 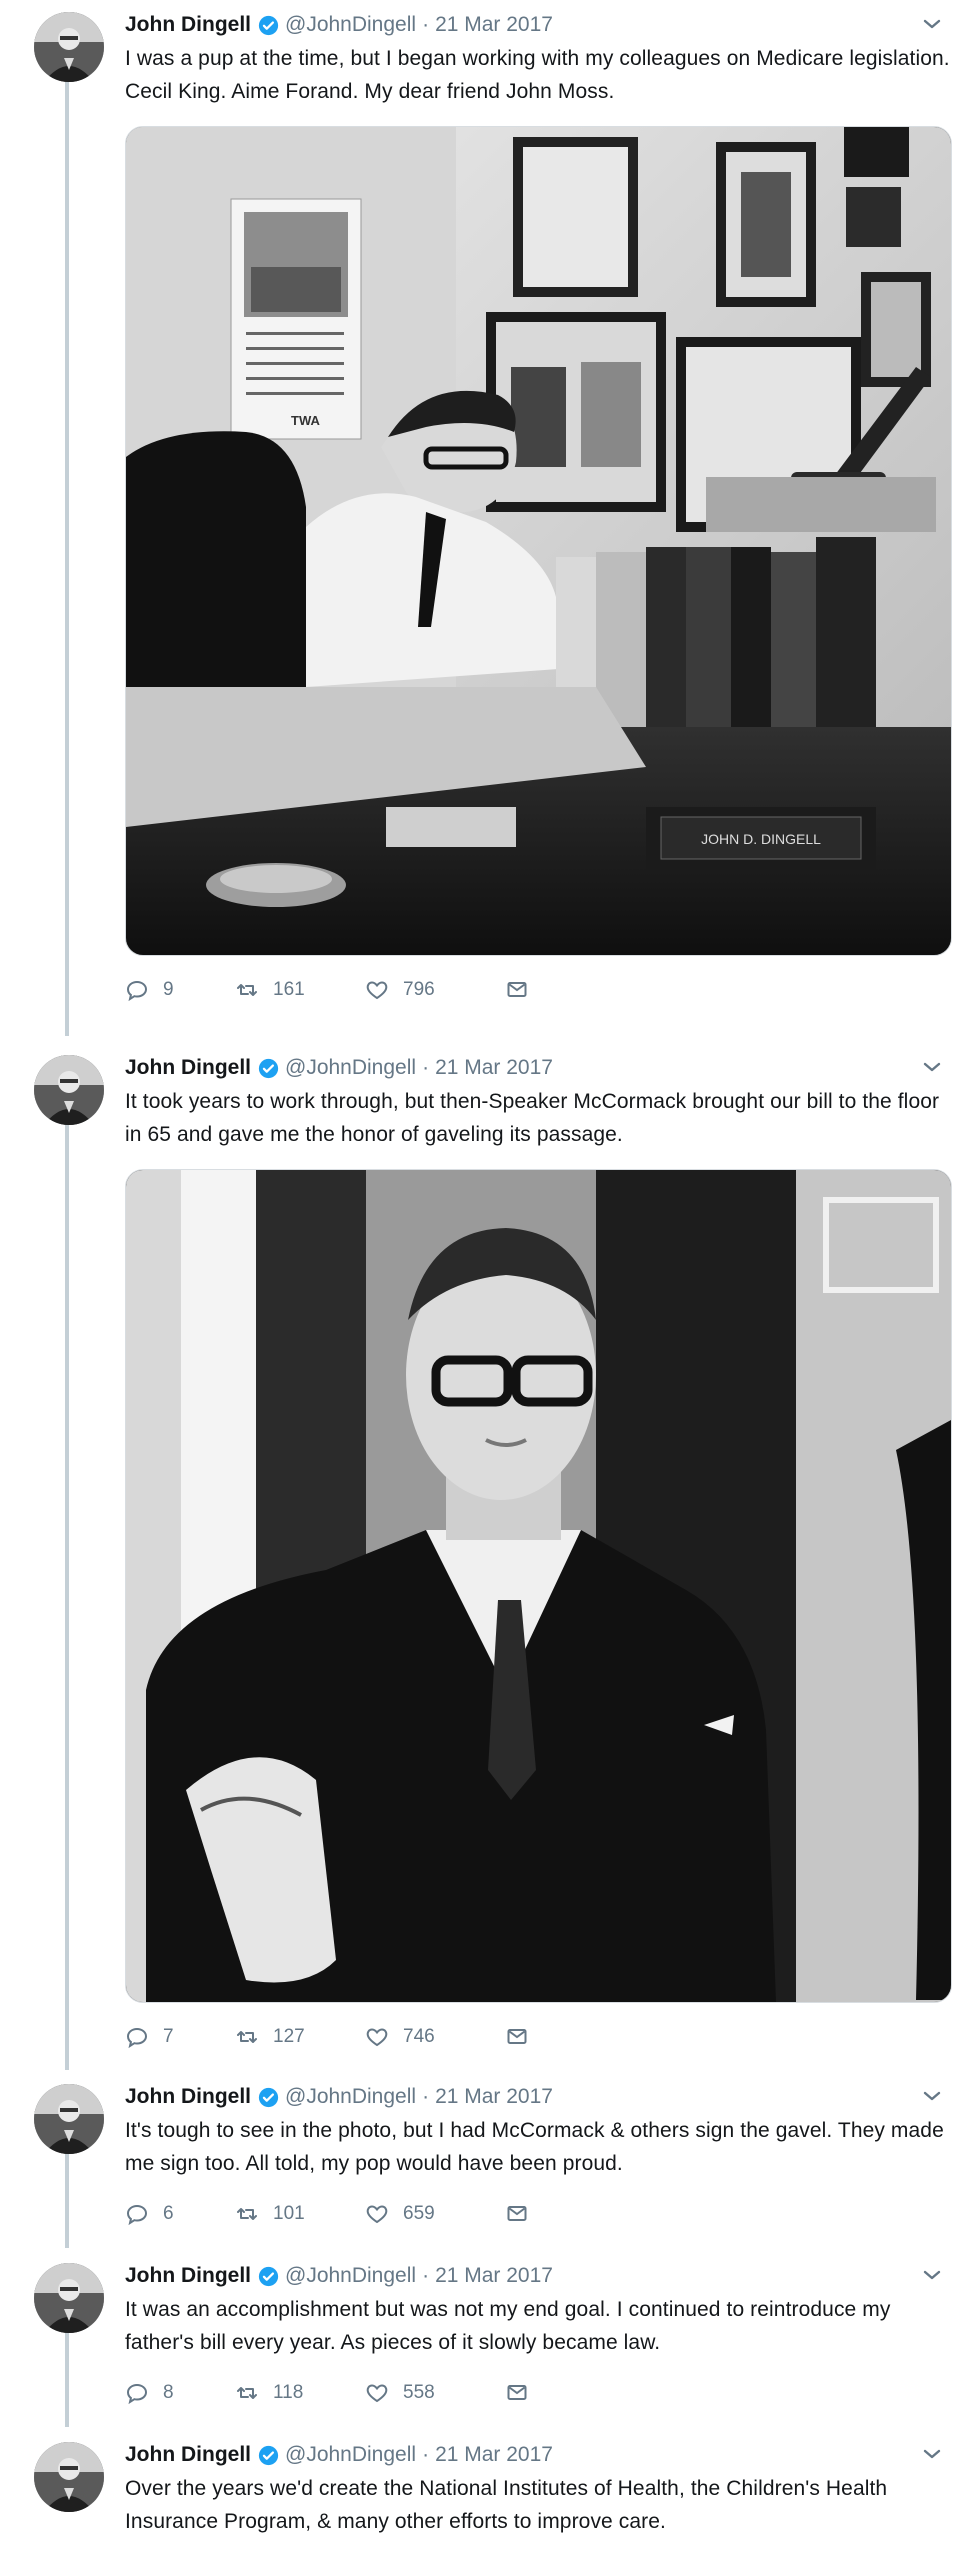 I want to click on calendar-logo: TWA, so click(x=305, y=420).